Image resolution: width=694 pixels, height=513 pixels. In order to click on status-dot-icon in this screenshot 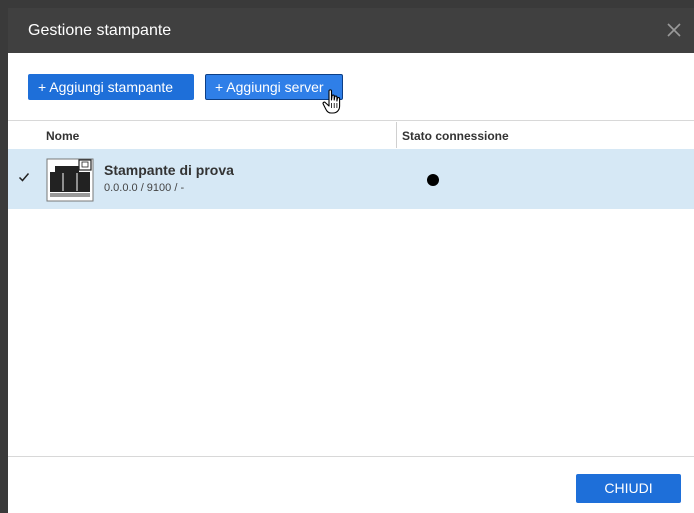, I will do `click(433, 180)`.